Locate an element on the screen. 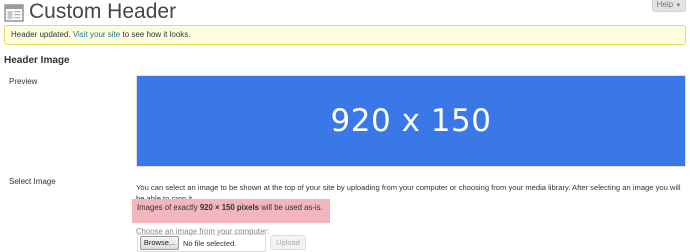  preview-image-text: 920 x 150 is located at coordinates (411, 121).